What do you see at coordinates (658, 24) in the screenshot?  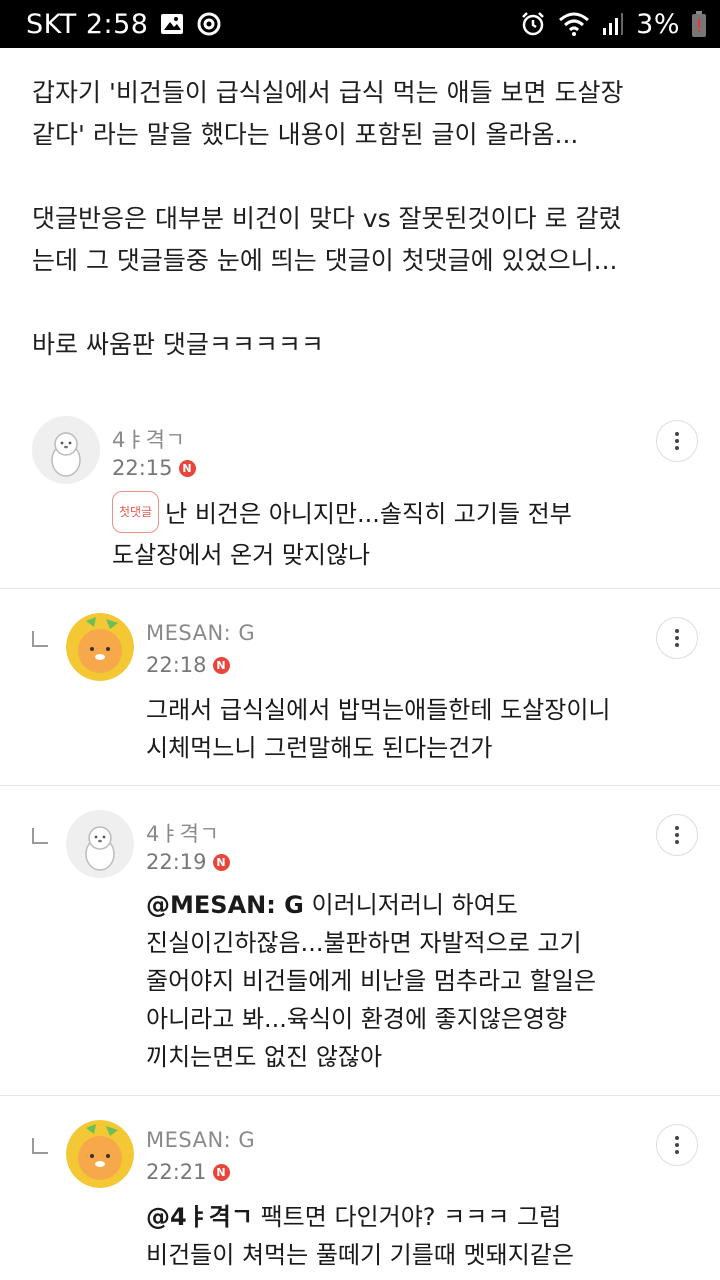 I see `battery-percent: 3%` at bounding box center [658, 24].